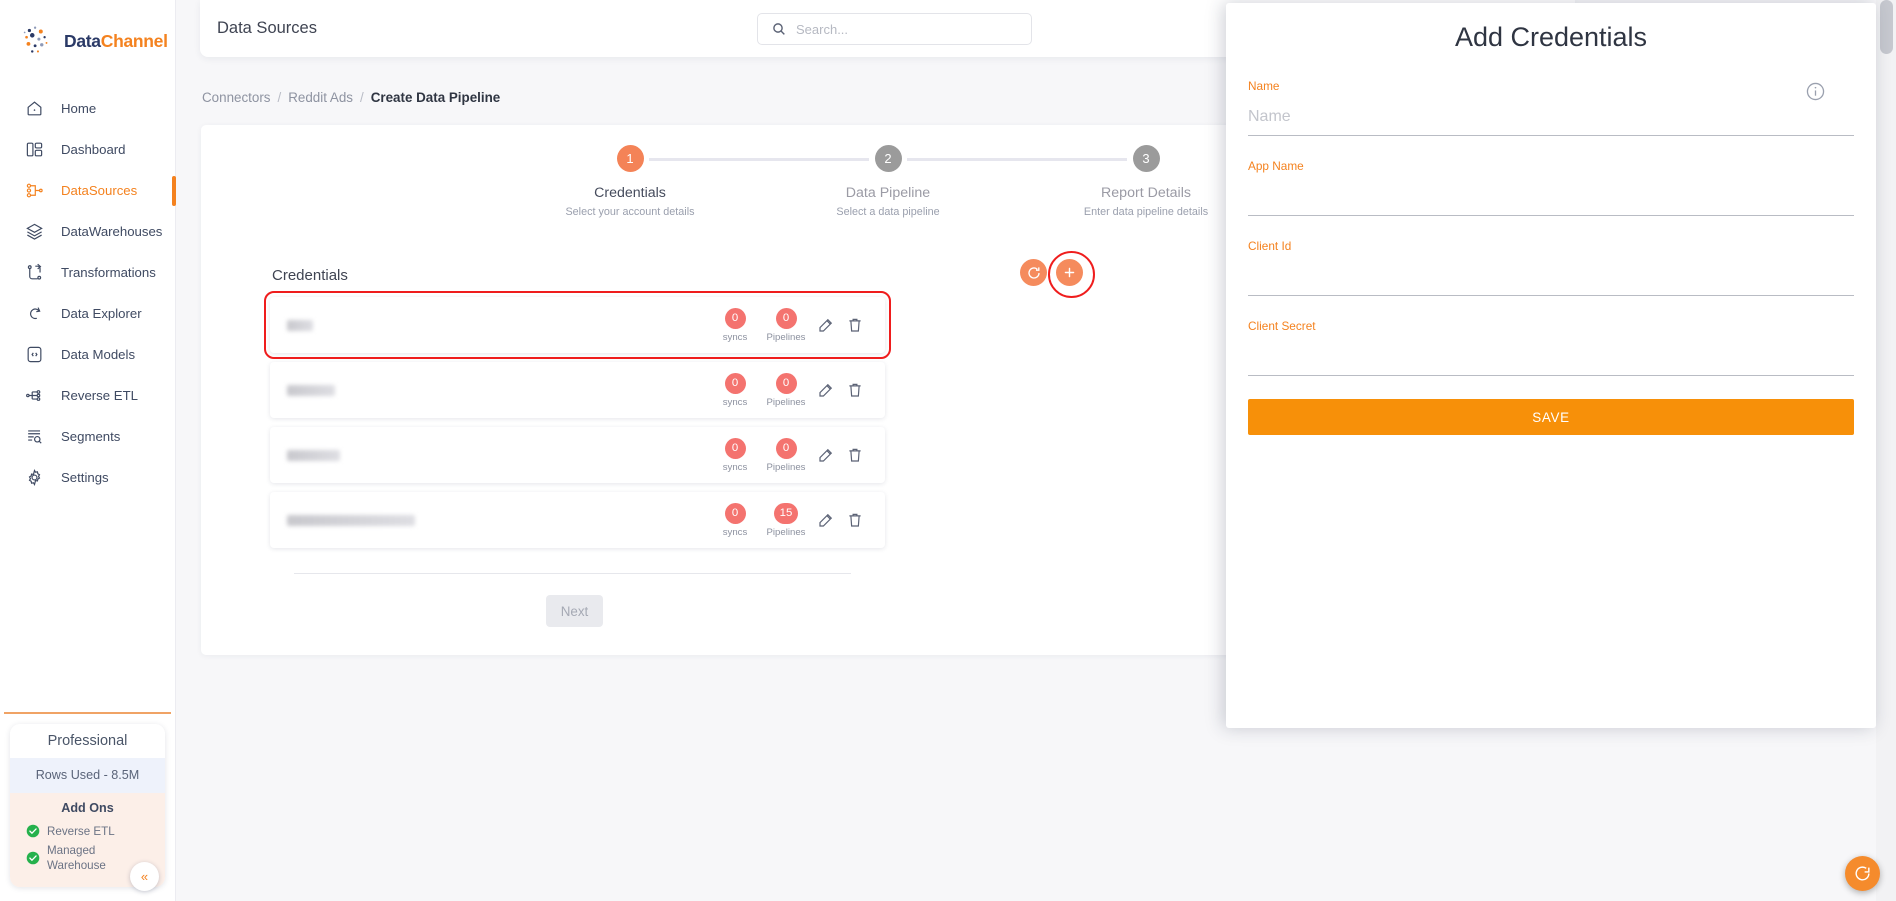 The image size is (1896, 901). Describe the element at coordinates (1886, 450) in the screenshot. I see `page-scrollbar` at that location.